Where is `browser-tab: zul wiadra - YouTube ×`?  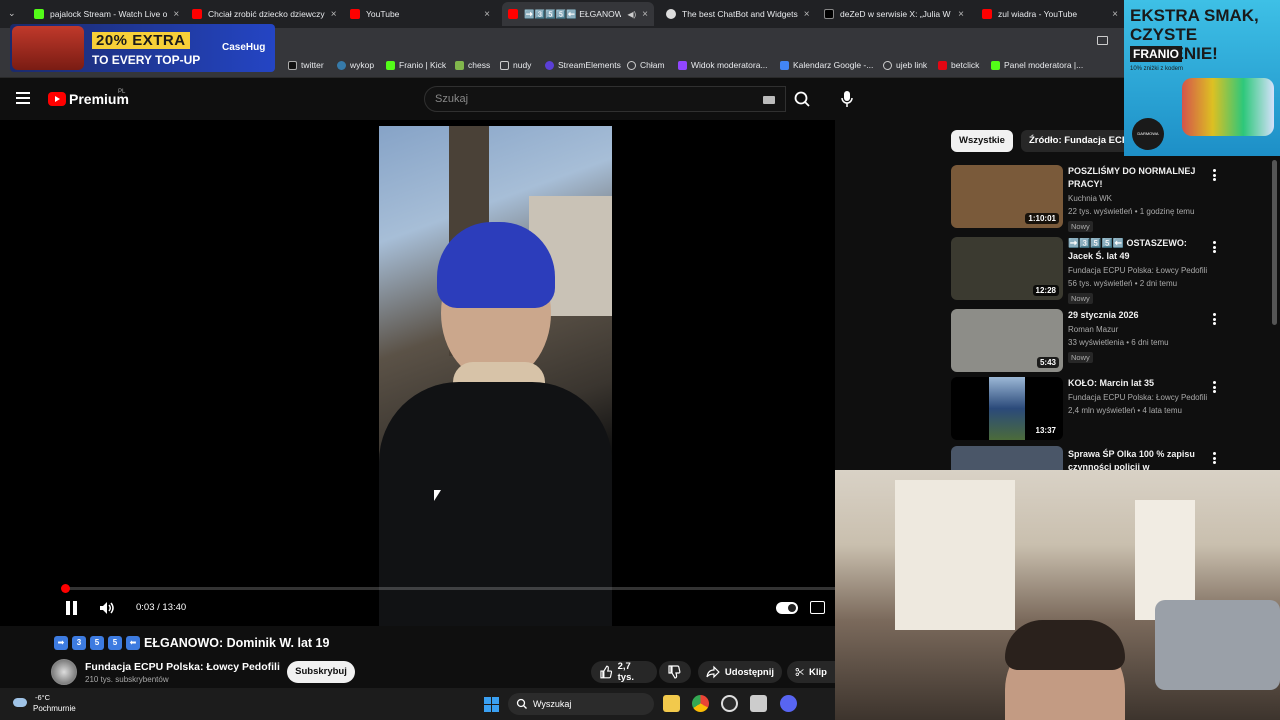 browser-tab: zul wiadra - YouTube × is located at coordinates (1050, 14).